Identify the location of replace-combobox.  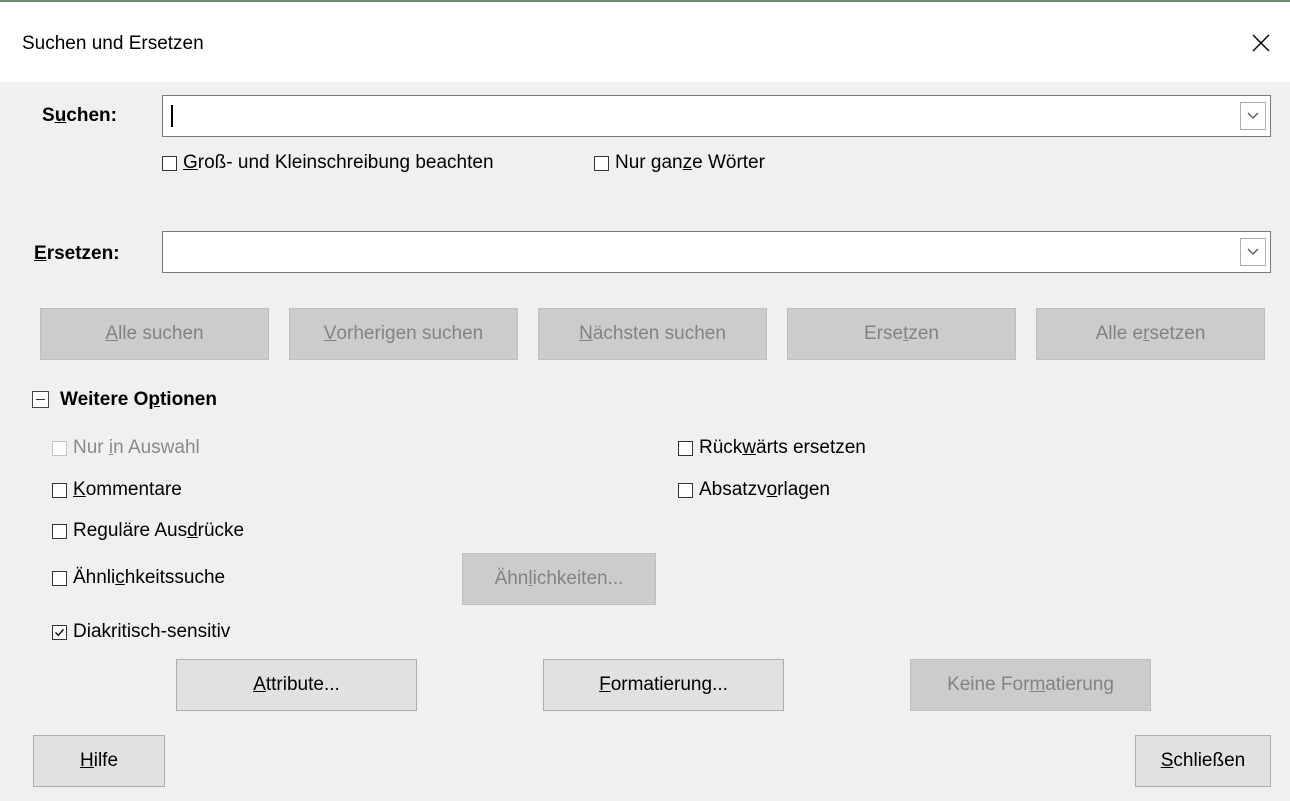
(716, 252).